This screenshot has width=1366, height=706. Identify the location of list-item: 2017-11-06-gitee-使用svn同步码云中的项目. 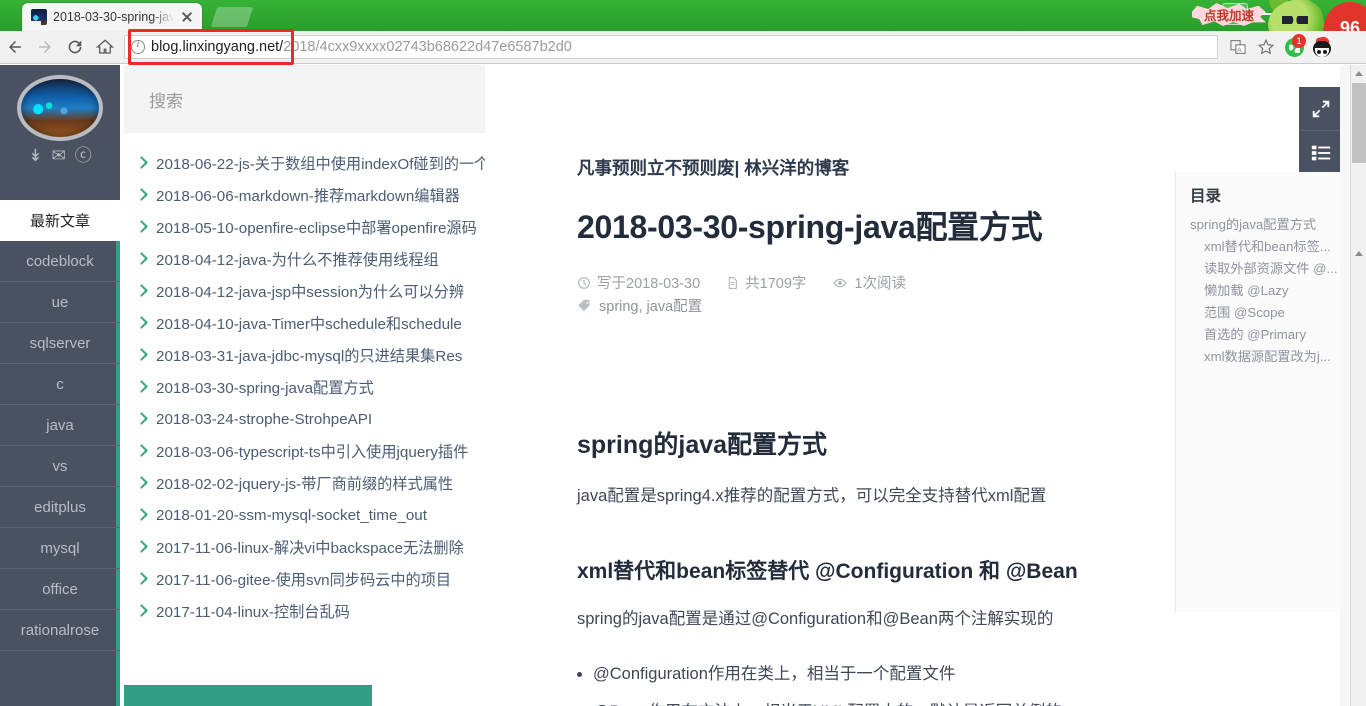
(304, 579).